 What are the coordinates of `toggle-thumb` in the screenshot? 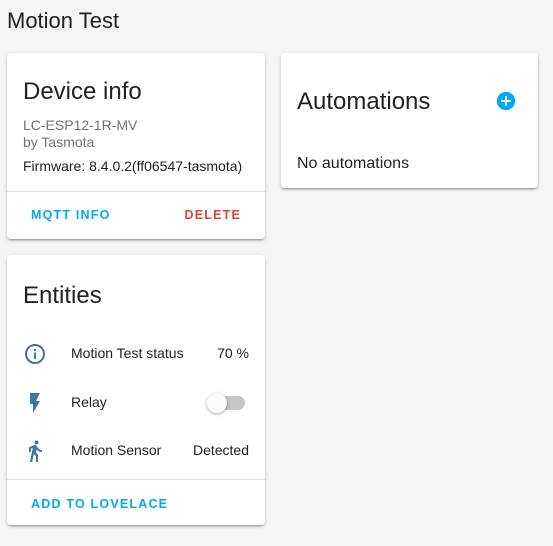 It's located at (217, 403).